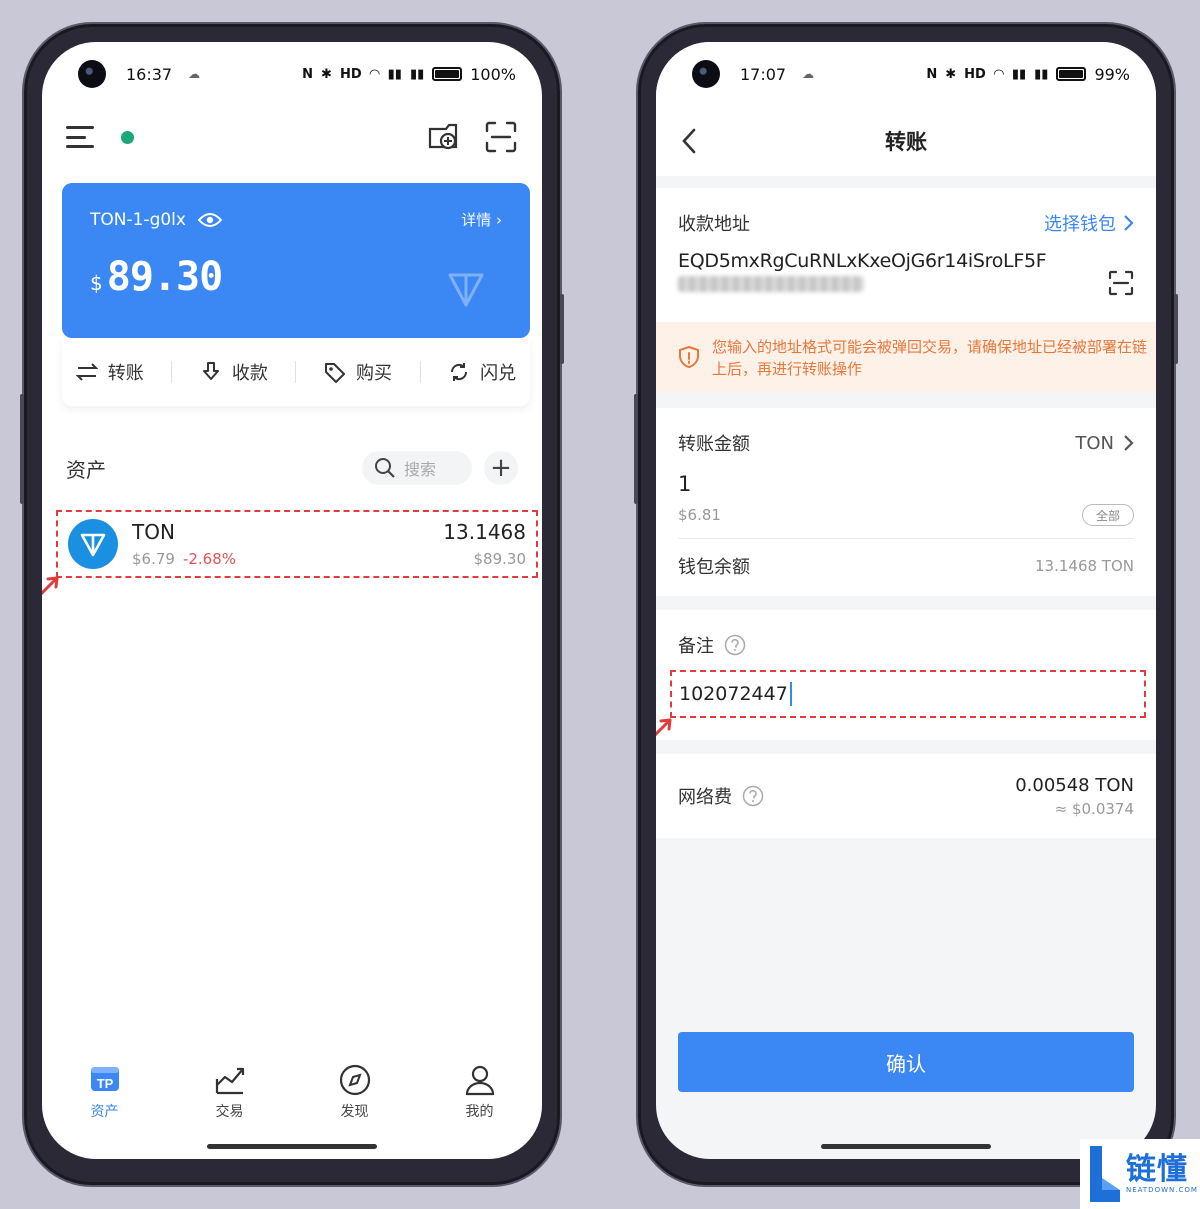 The height and width of the screenshot is (1209, 1200). Describe the element at coordinates (771, 284) in the screenshot. I see `address-blurred-part` at that location.